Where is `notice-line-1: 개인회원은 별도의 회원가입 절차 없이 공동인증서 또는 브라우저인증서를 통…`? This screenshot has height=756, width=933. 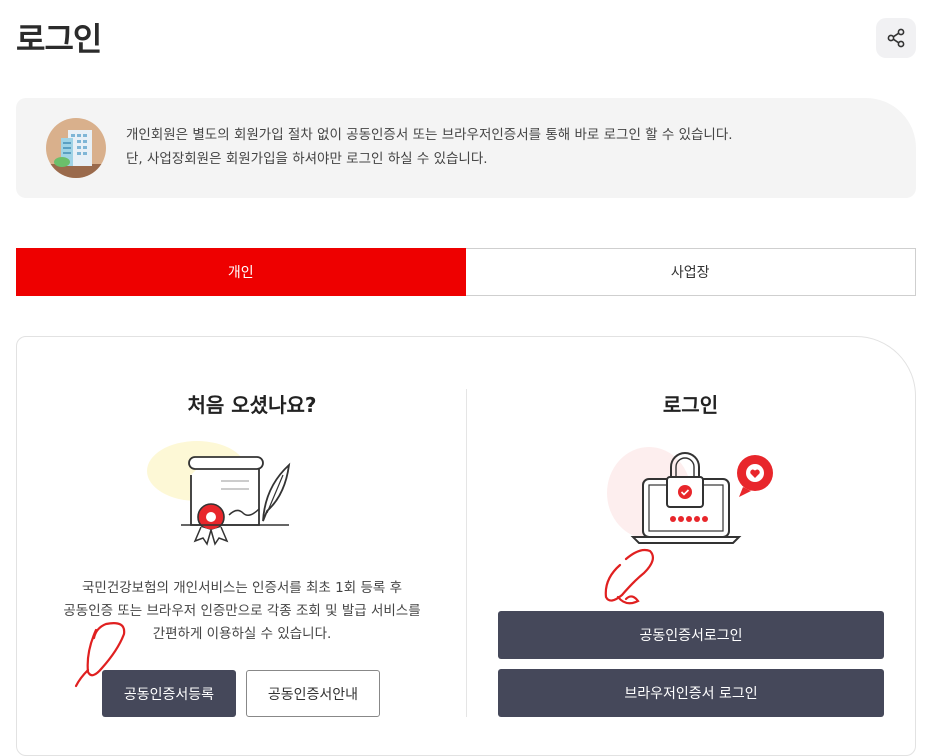 notice-line-1: 개인회원은 별도의 회원가입 절차 없이 공동인증서 또는 브라우저인증서를 통… is located at coordinates (429, 135).